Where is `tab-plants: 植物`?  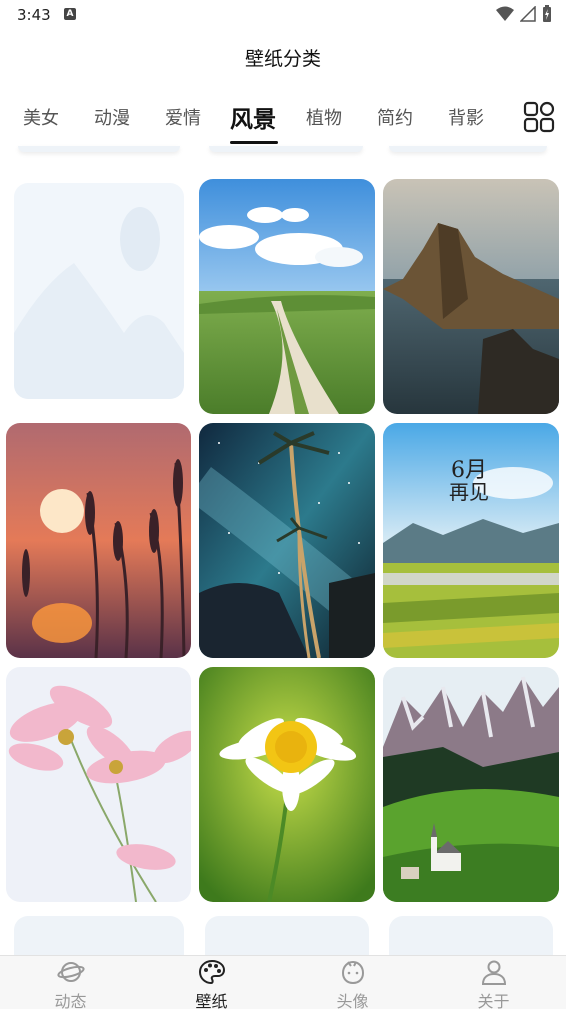
tab-plants: 植物 is located at coordinates (324, 117).